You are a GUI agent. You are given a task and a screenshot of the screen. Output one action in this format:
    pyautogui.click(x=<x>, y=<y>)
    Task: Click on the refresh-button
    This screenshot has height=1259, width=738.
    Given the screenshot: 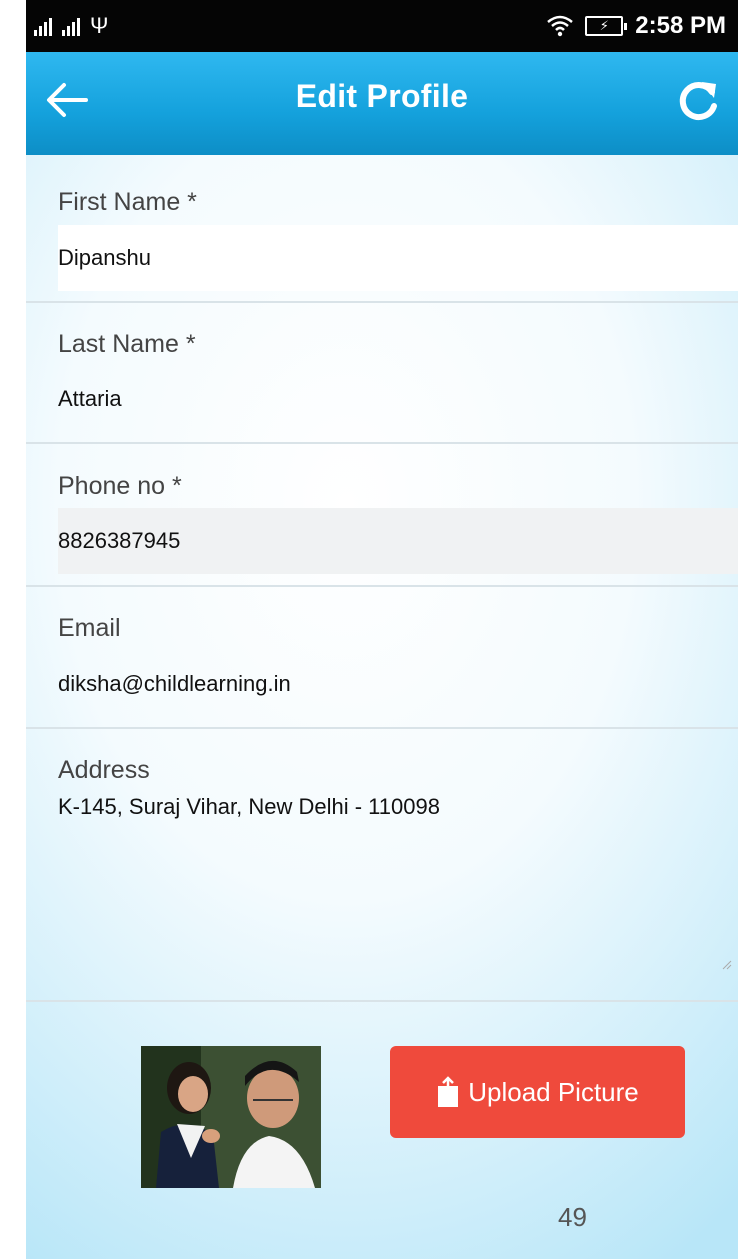 What is the action you would take?
    pyautogui.click(x=698, y=100)
    